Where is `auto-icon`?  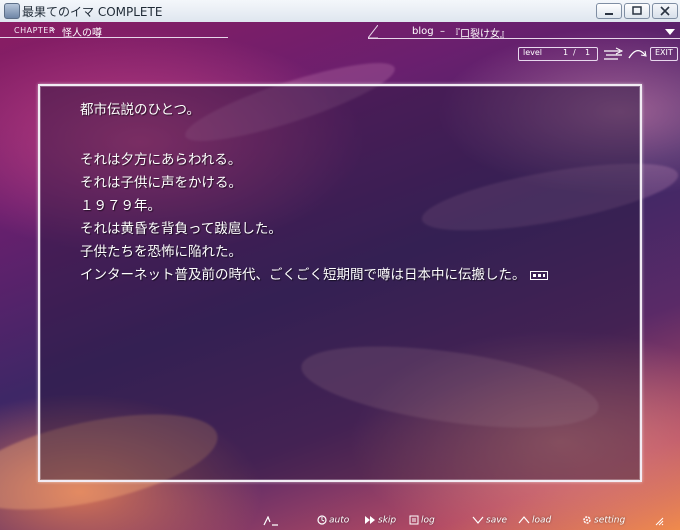
auto-icon is located at coordinates (322, 520).